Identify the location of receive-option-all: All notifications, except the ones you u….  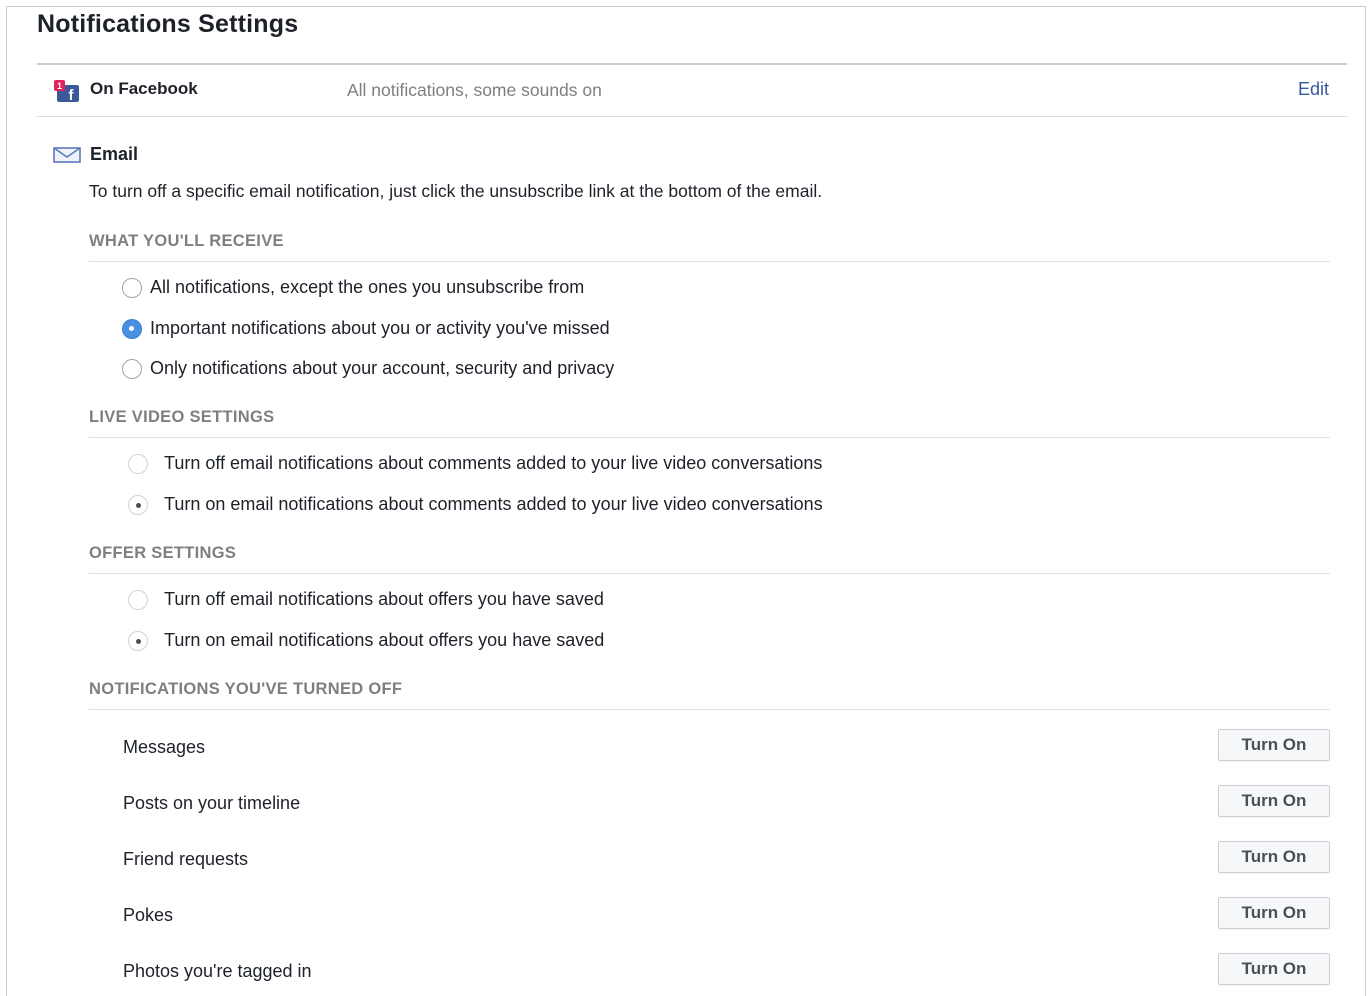
(353, 287).